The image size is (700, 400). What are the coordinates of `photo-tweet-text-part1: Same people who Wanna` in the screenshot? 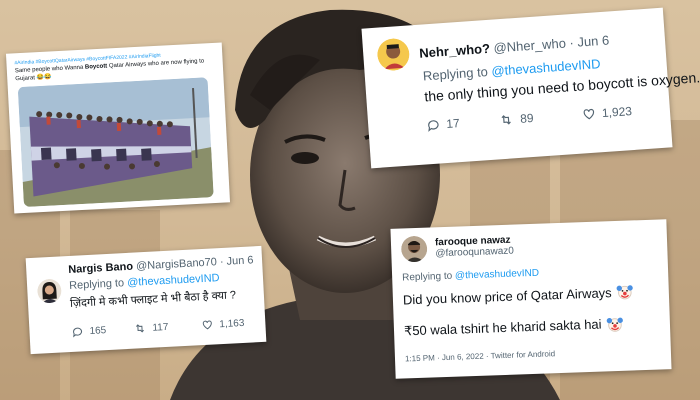 It's located at (50, 69).